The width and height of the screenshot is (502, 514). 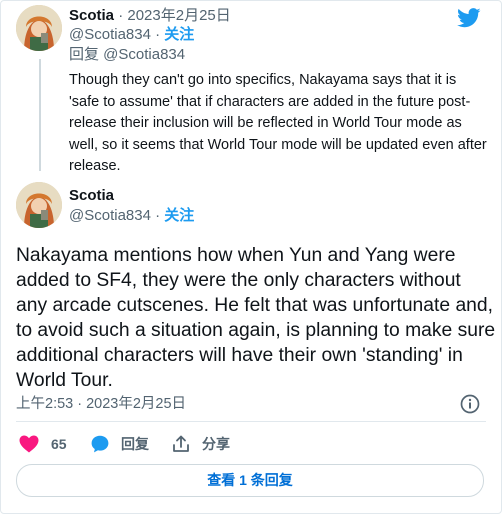 What do you see at coordinates (181, 443) in the screenshot?
I see `share-icon` at bounding box center [181, 443].